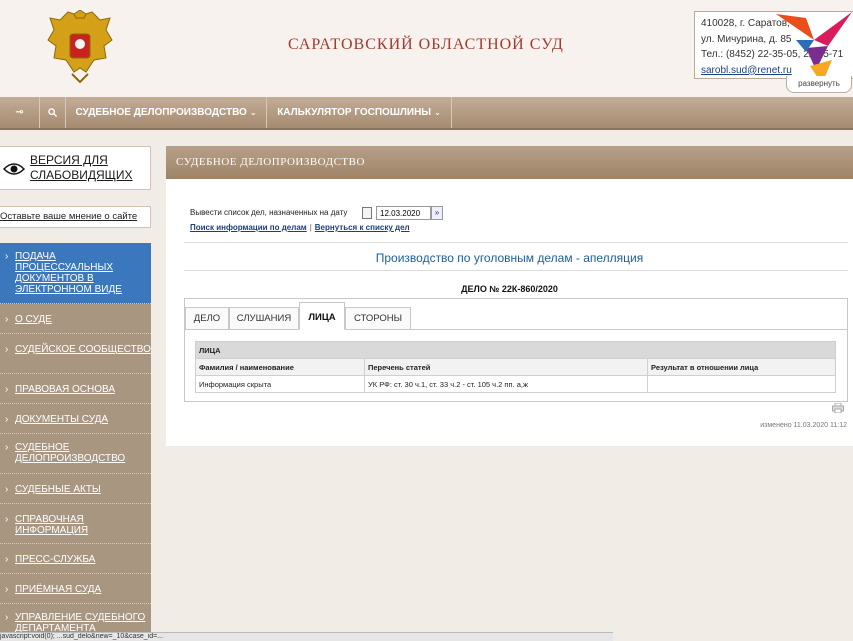 The image size is (853, 641). What do you see at coordinates (62, 419) in the screenshot?
I see `sidebar-item-label: ДОКУМЕНТЫ СУДА` at bounding box center [62, 419].